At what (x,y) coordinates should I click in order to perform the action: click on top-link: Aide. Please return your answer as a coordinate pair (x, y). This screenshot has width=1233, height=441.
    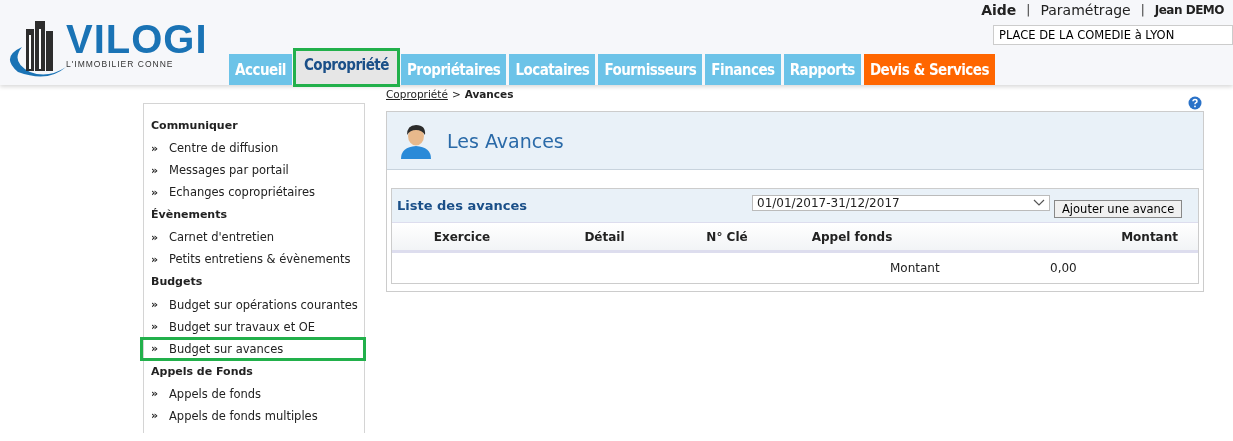
    Looking at the image, I should click on (999, 10).